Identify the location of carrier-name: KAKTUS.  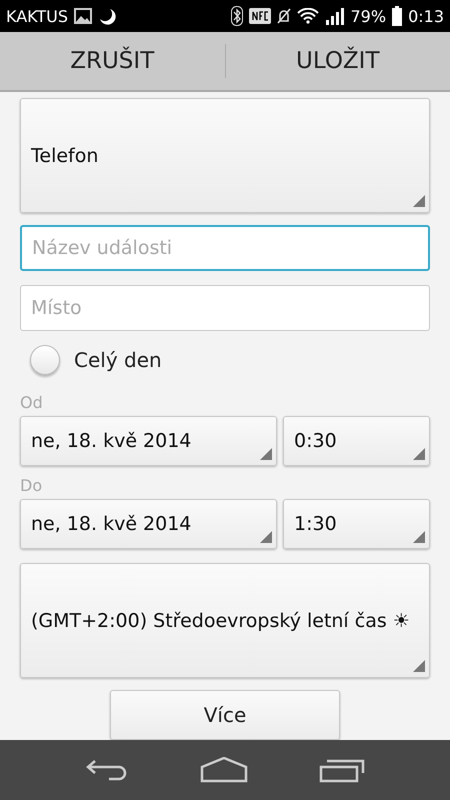
(37, 16).